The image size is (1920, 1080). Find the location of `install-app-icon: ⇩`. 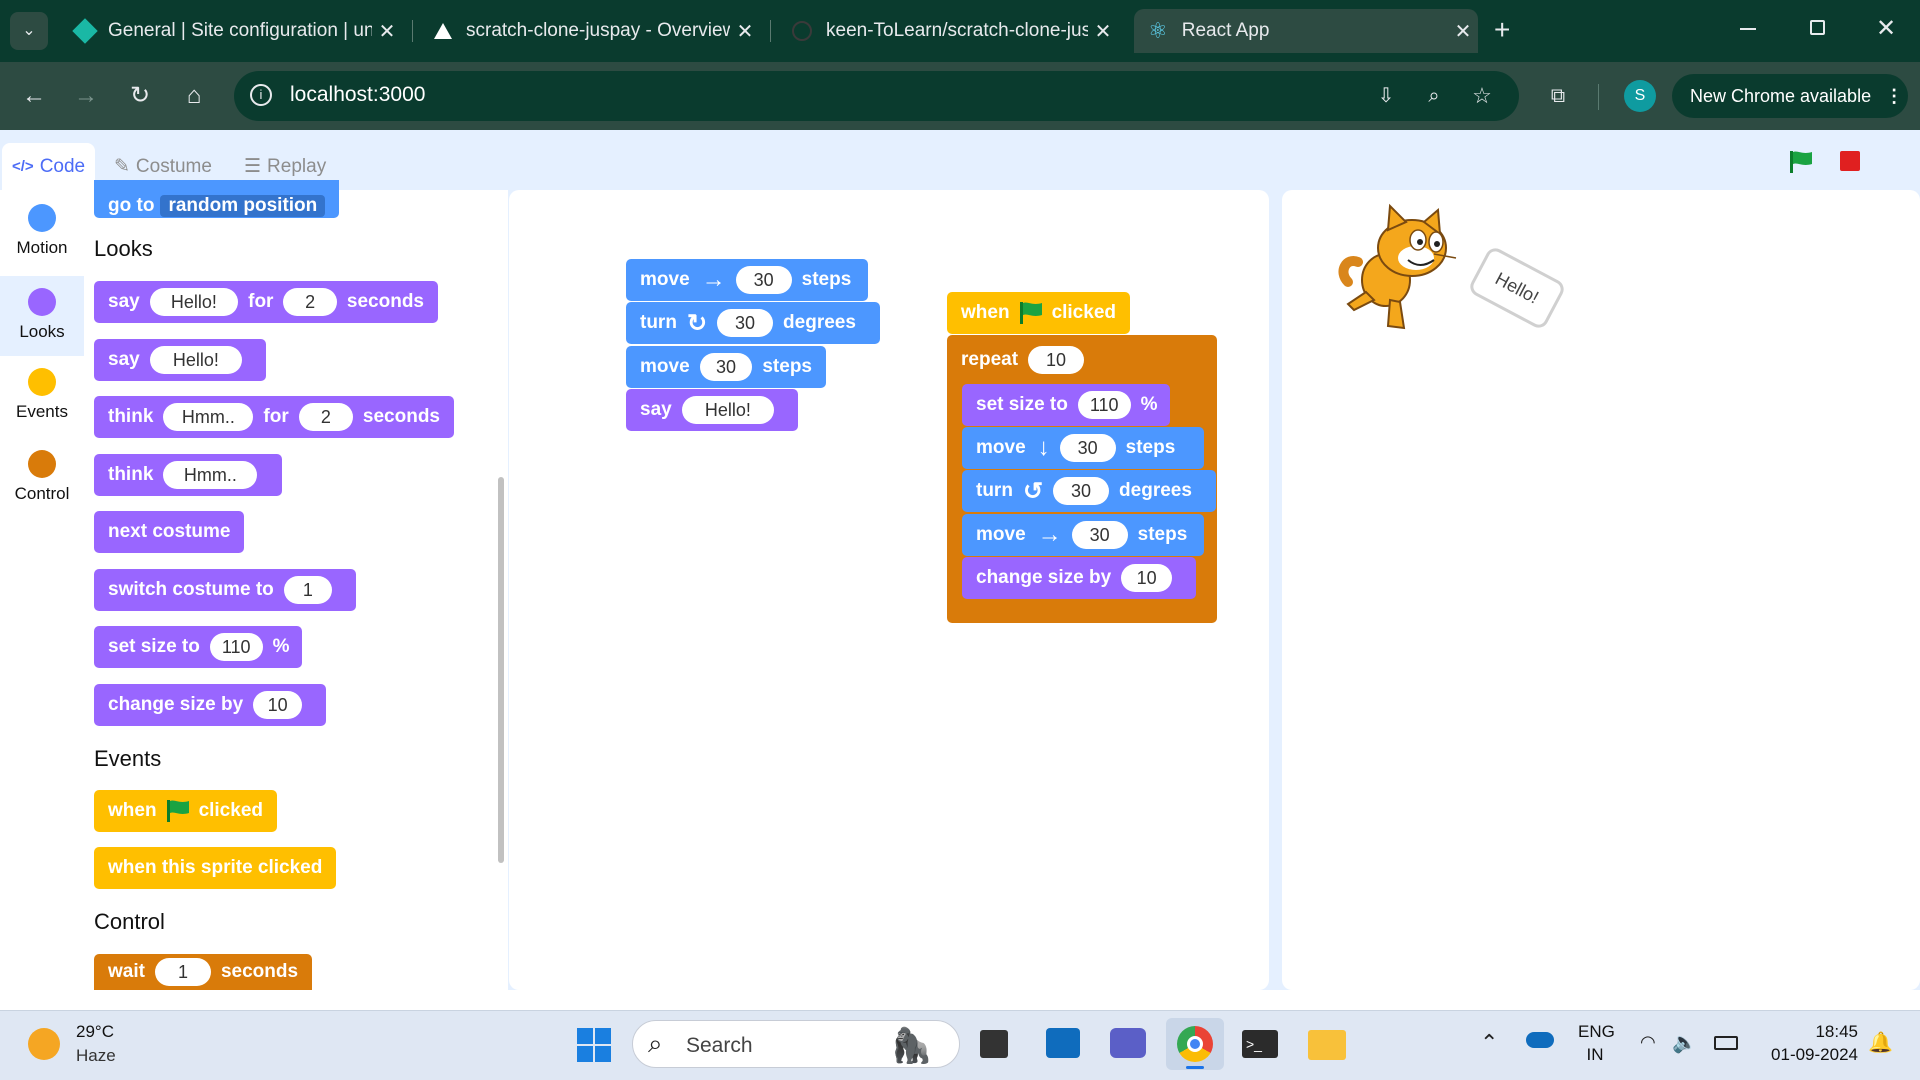

install-app-icon: ⇩ is located at coordinates (1386, 96).